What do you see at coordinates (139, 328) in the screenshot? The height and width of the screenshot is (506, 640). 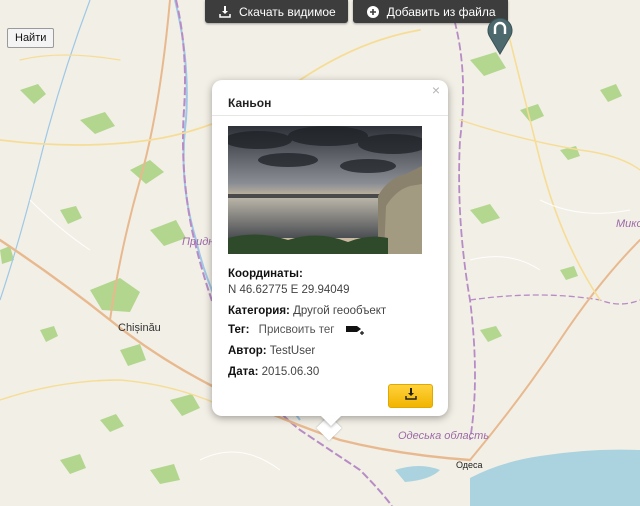 I see `city-label-chisinau: Chișinău` at bounding box center [139, 328].